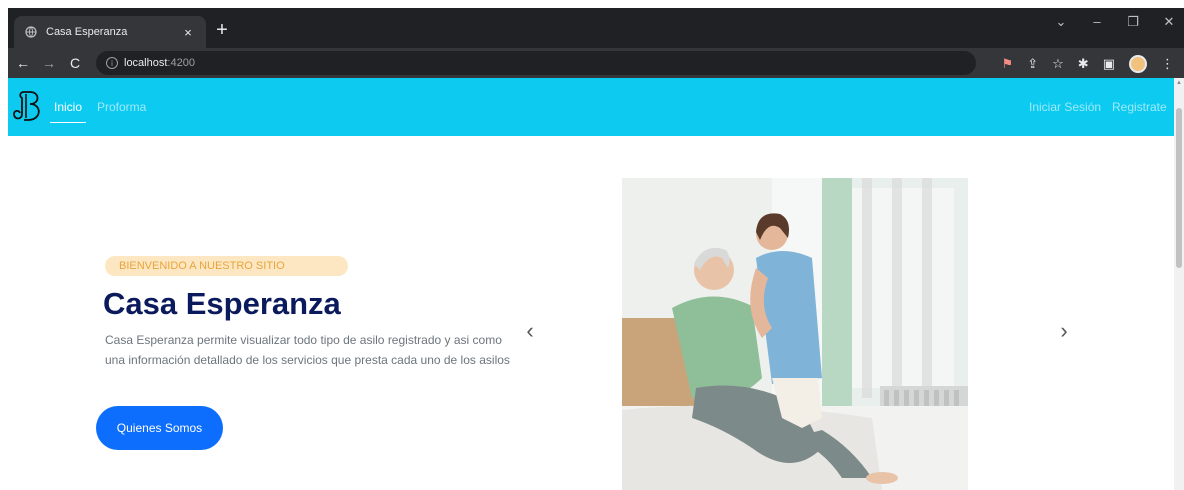 This screenshot has height=490, width=1184. Describe the element at coordinates (87, 32) in the screenshot. I see `tab-title: Casa Esperanza` at that location.